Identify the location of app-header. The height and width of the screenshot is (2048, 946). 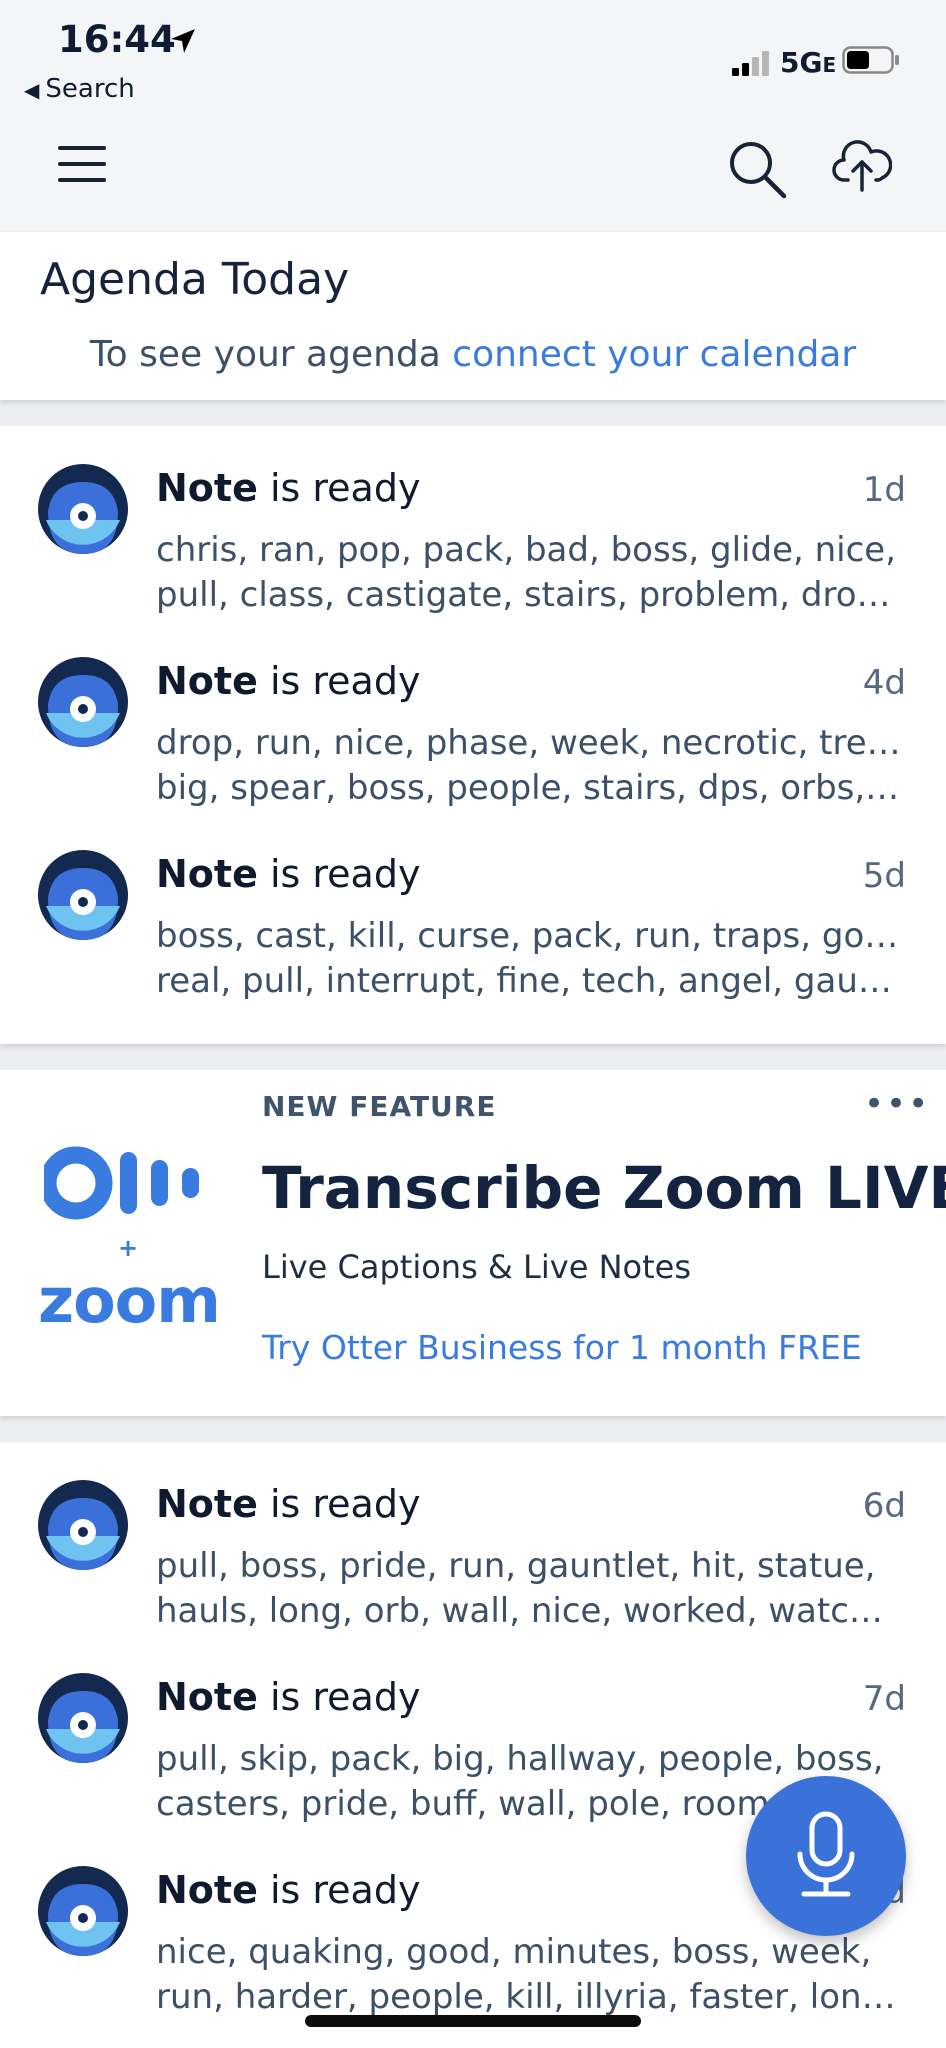
(473, 174).